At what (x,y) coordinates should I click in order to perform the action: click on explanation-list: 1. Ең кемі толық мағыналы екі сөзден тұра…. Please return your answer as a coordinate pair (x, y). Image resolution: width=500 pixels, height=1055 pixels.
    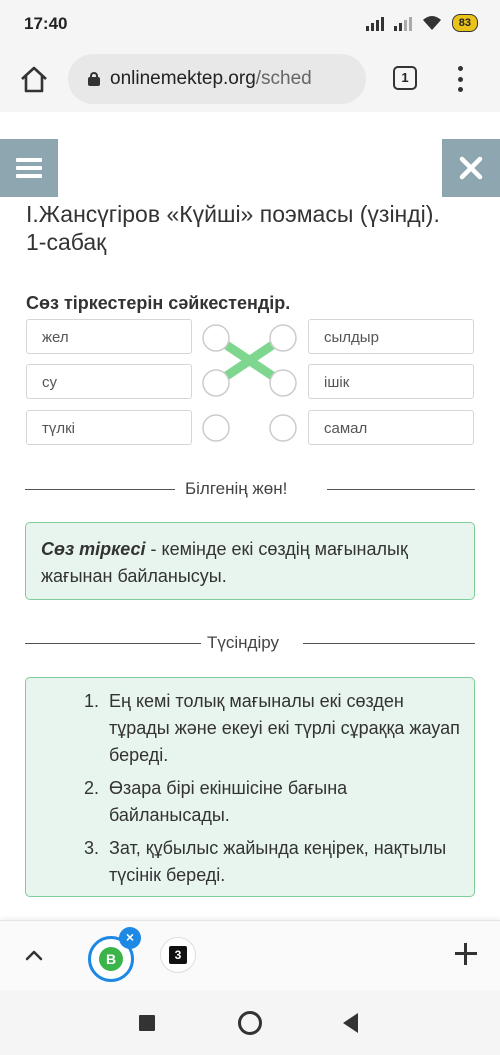
    Looking at the image, I should click on (274, 791).